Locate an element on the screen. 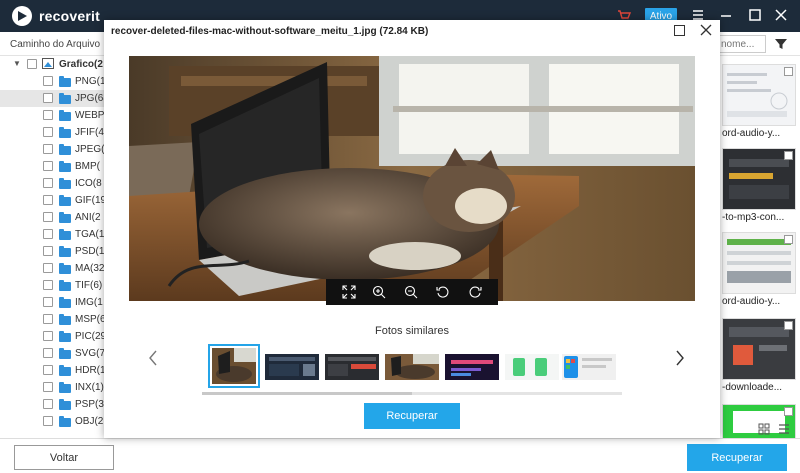 Image resolution: width=800 pixels, height=473 pixels. image-viewer-toolbar is located at coordinates (412, 292).